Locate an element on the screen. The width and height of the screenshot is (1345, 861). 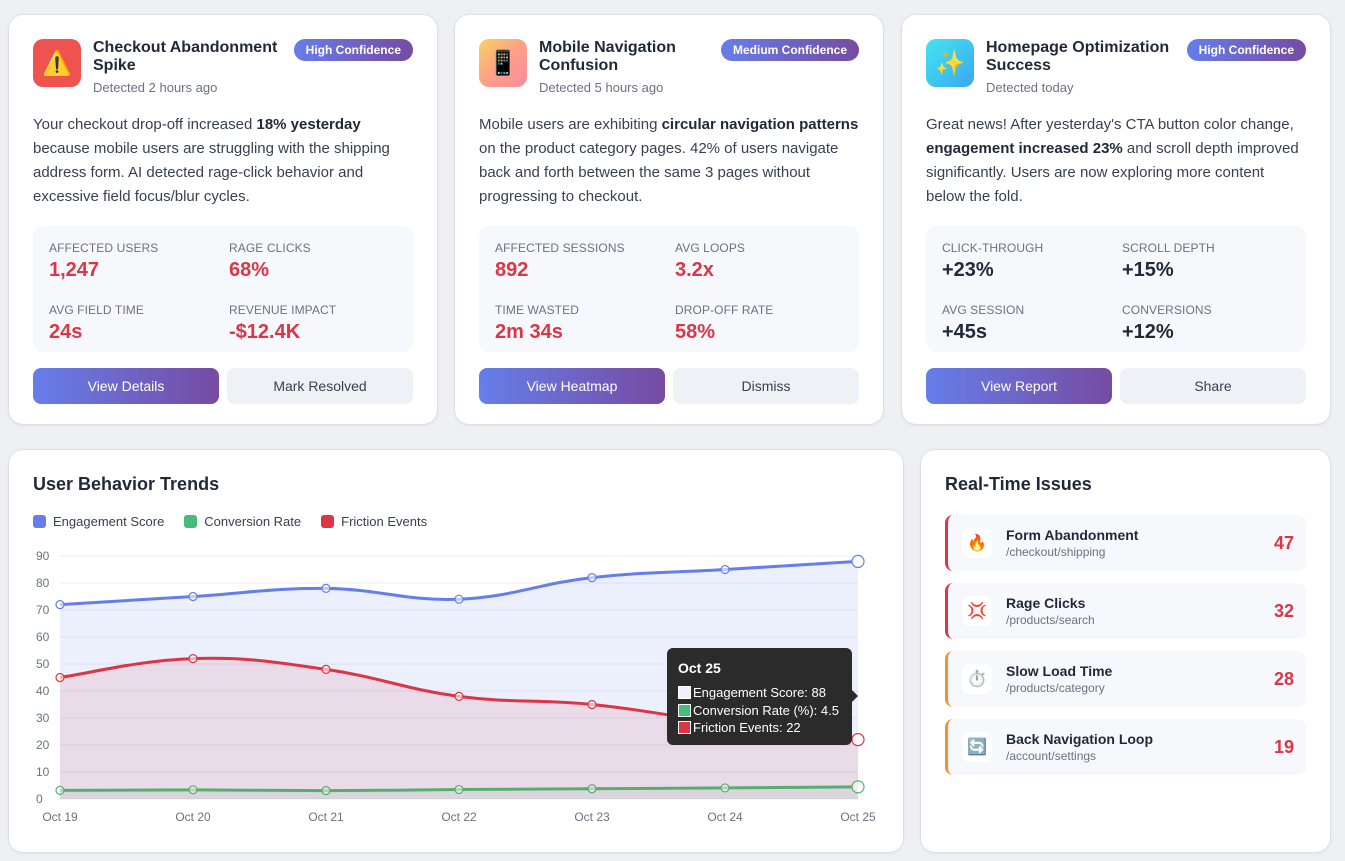
x-tick-label: Oct 20 is located at coordinates (193, 817).